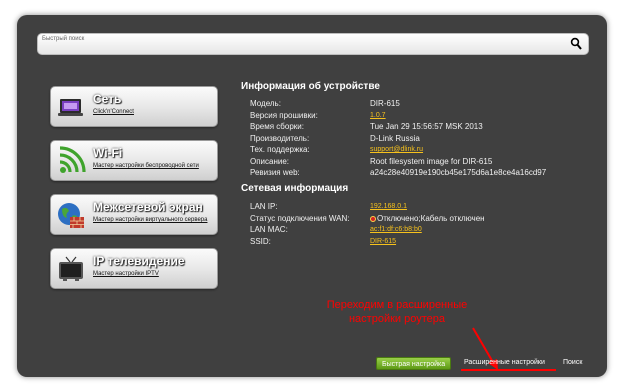  Describe the element at coordinates (264, 206) in the screenshot. I see `lan-ip-label: LAN IP:` at that location.